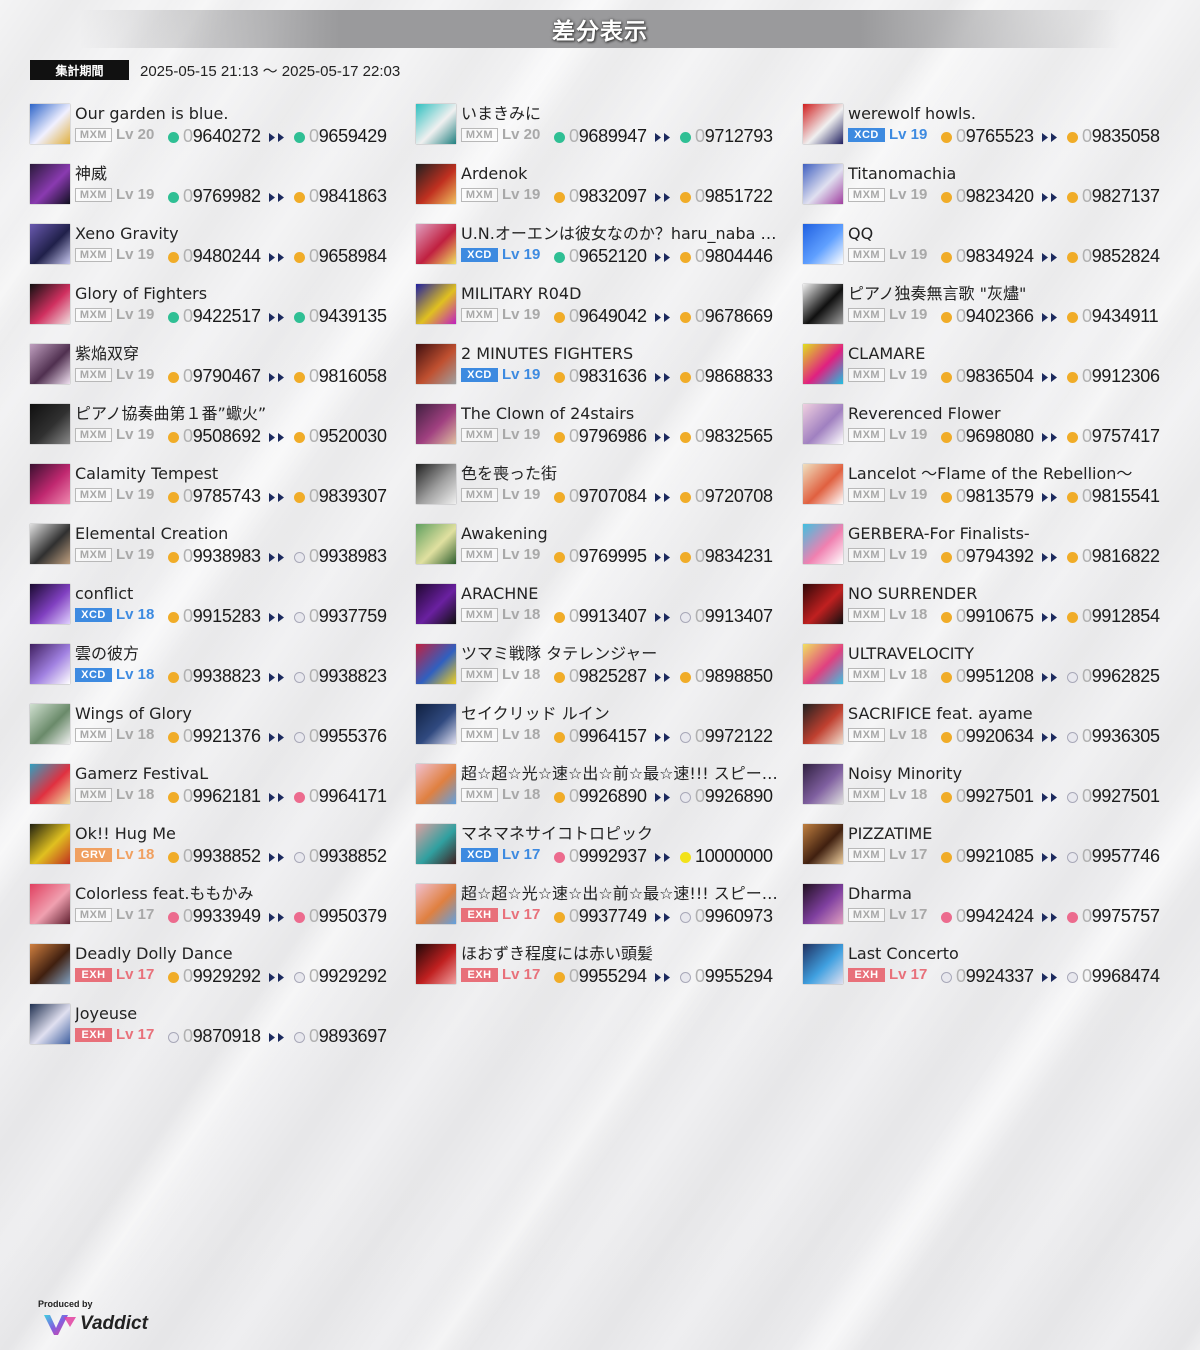 The height and width of the screenshot is (1350, 1200). What do you see at coordinates (217, 366) in the screenshot?
I see `score-entry: 紫焔双穿 MXM Lv 19 09790467 09816058` at bounding box center [217, 366].